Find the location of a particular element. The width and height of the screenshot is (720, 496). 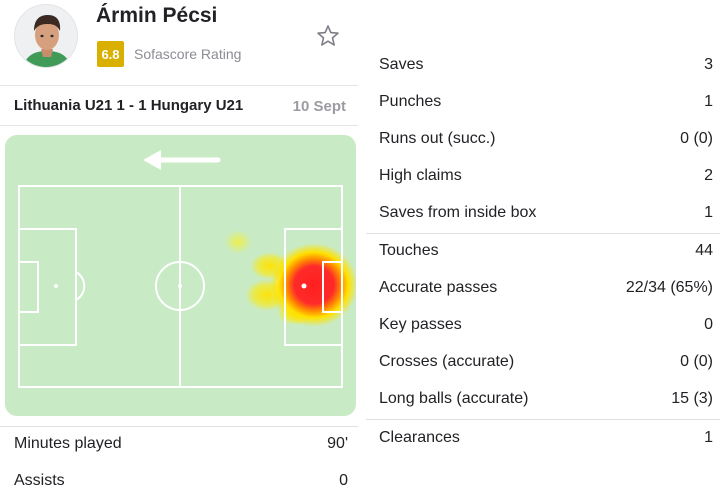

stat-label: Punches is located at coordinates (410, 101).